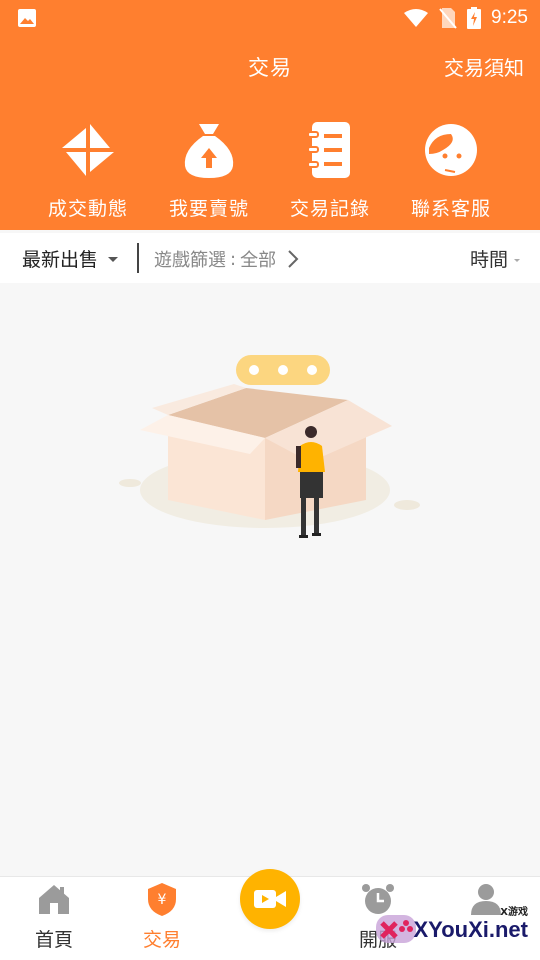 This screenshot has width=540, height=960. Describe the element at coordinates (270, 18) in the screenshot. I see `status-bar: 9:25` at that location.